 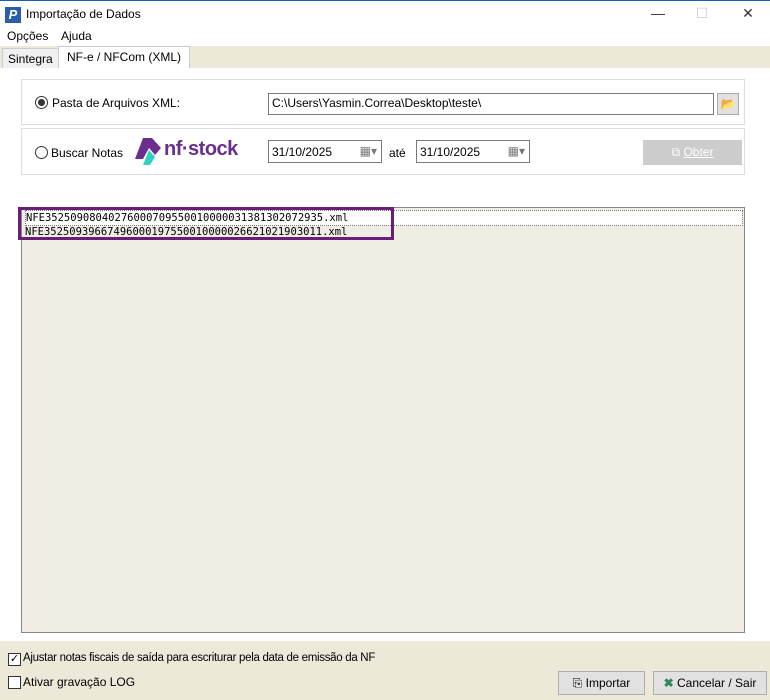 What do you see at coordinates (579, 683) in the screenshot?
I see `import-icon: ⎘` at bounding box center [579, 683].